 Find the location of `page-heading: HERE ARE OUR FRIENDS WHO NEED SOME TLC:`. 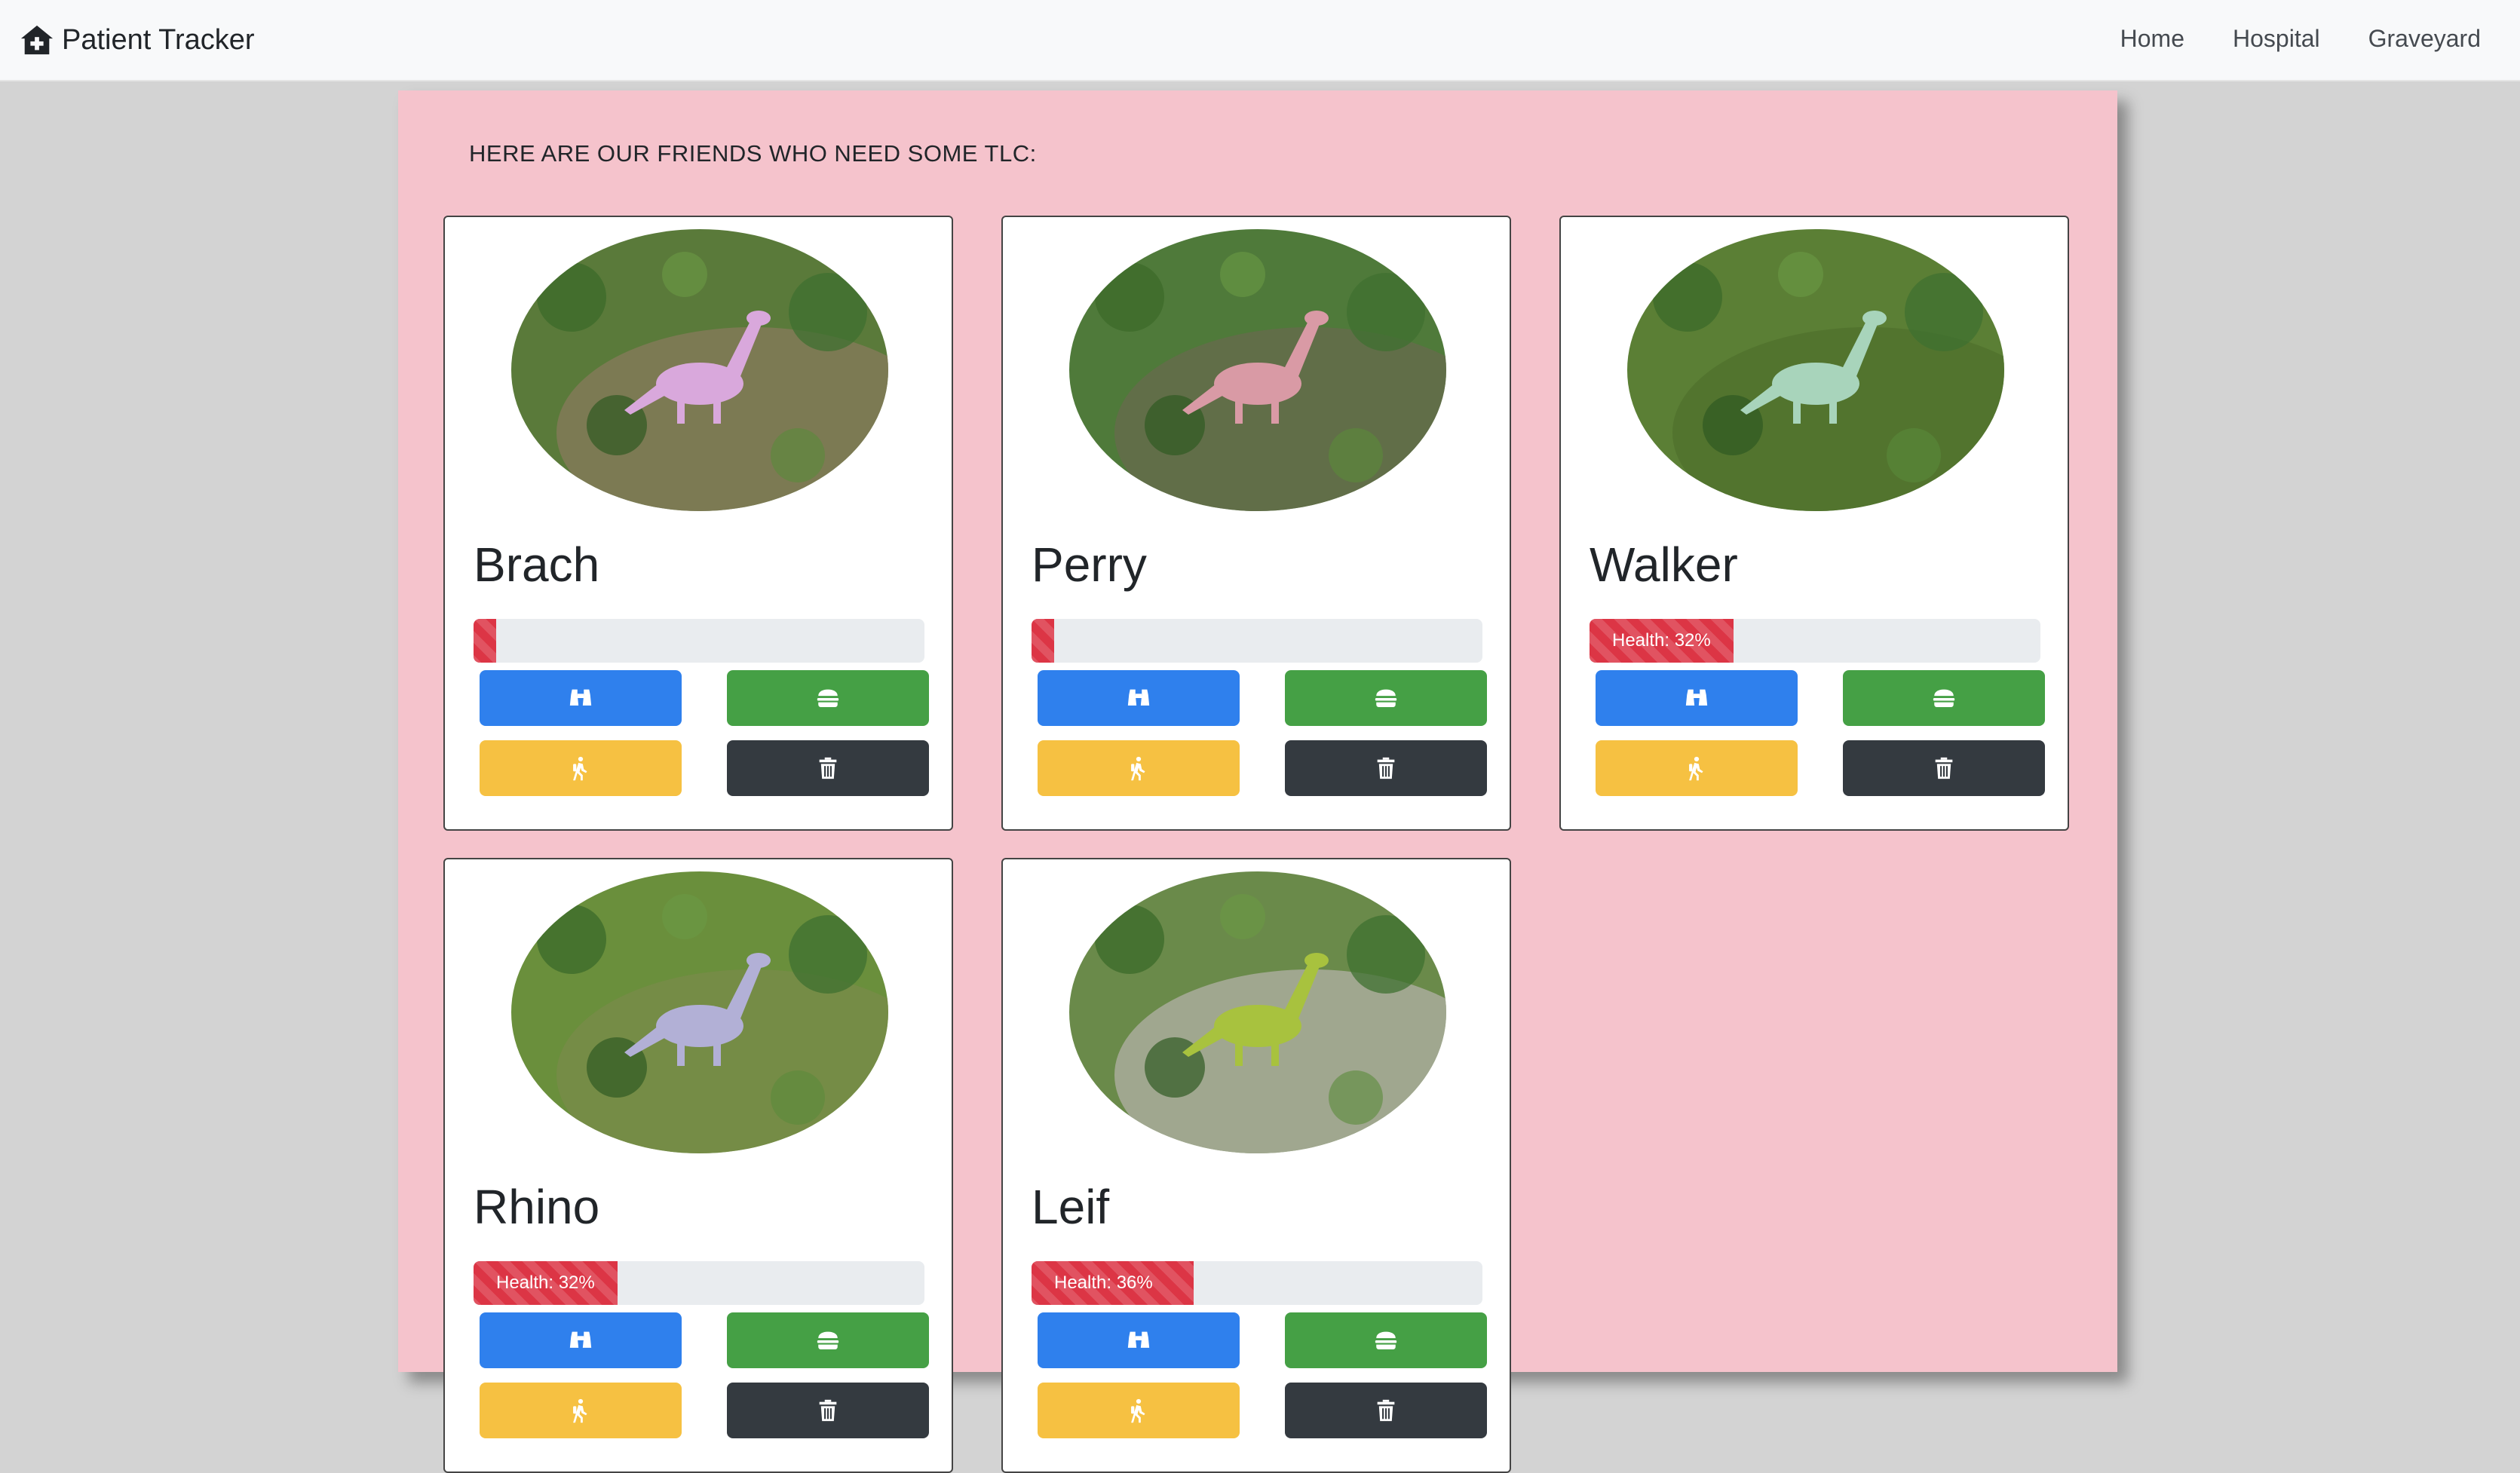

page-heading: HERE ARE OUR FRIENDS WHO NEED SOME TLC: is located at coordinates (753, 153).